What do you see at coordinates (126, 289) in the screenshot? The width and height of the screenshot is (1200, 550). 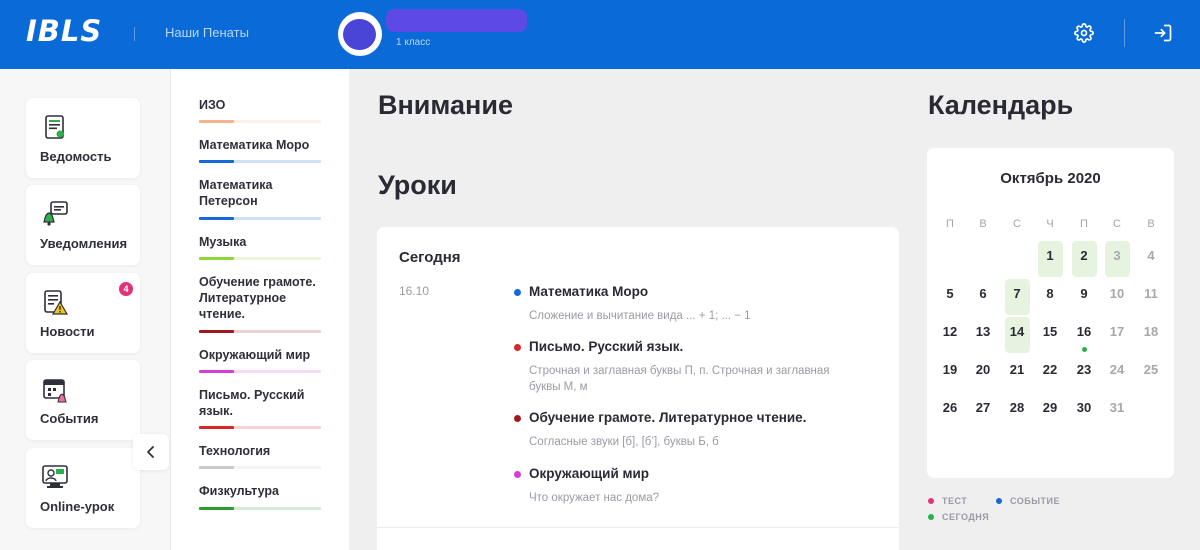 I see `news-count-badge: 4` at bounding box center [126, 289].